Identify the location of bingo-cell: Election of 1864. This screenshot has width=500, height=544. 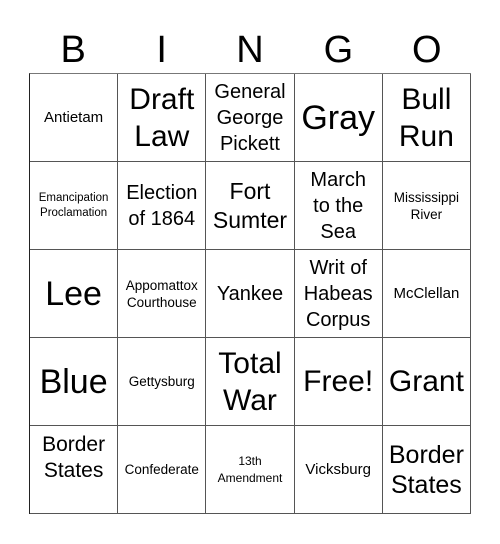
(162, 206).